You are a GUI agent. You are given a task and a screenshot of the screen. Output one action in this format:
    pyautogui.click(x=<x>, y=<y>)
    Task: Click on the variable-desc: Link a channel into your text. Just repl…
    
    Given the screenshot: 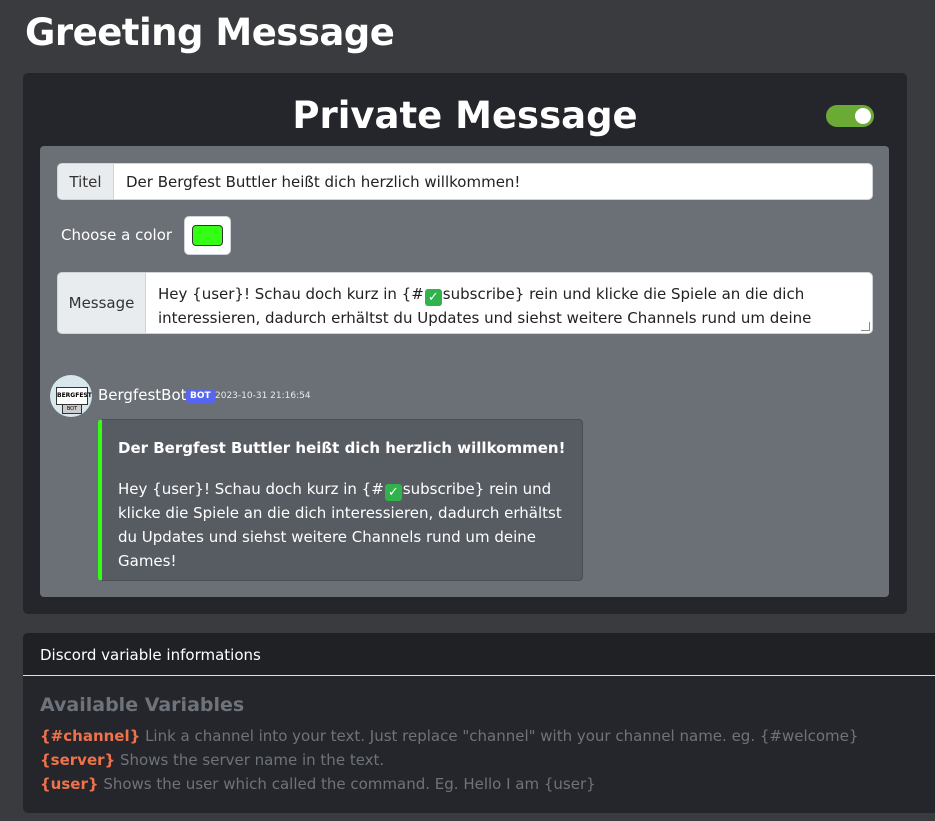 What is the action you would take?
    pyautogui.click(x=499, y=736)
    